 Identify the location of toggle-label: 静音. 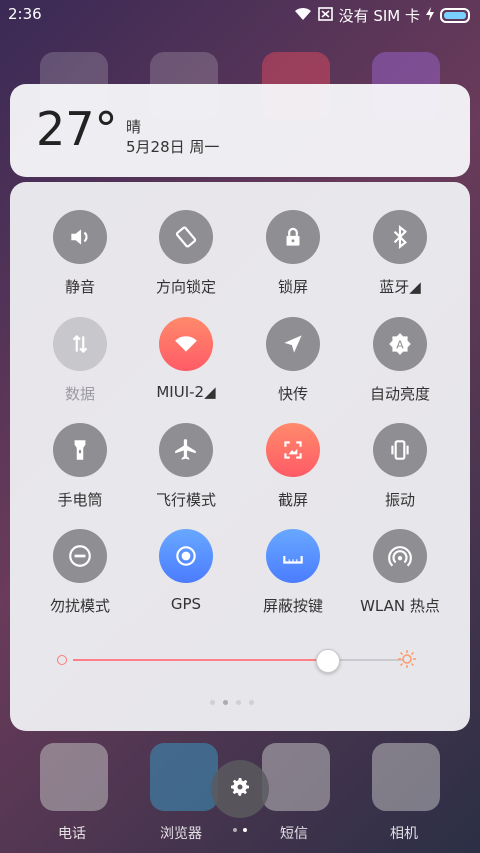
(79, 287).